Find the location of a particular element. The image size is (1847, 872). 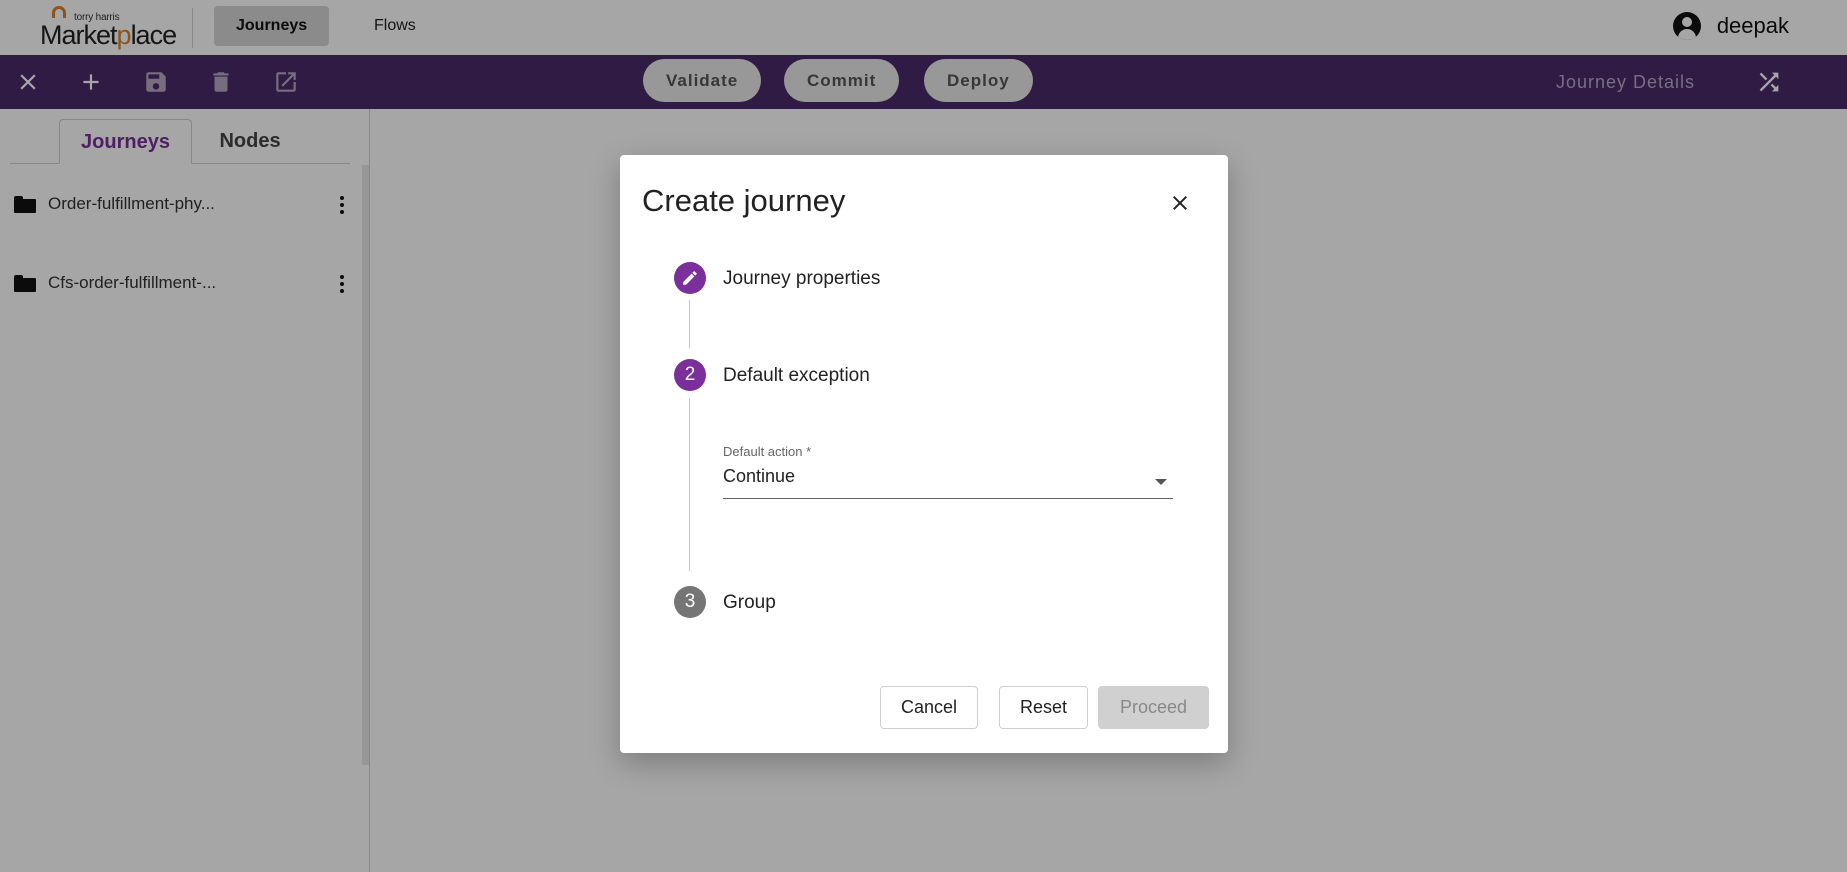

reset-button: Reset is located at coordinates (1044, 707).